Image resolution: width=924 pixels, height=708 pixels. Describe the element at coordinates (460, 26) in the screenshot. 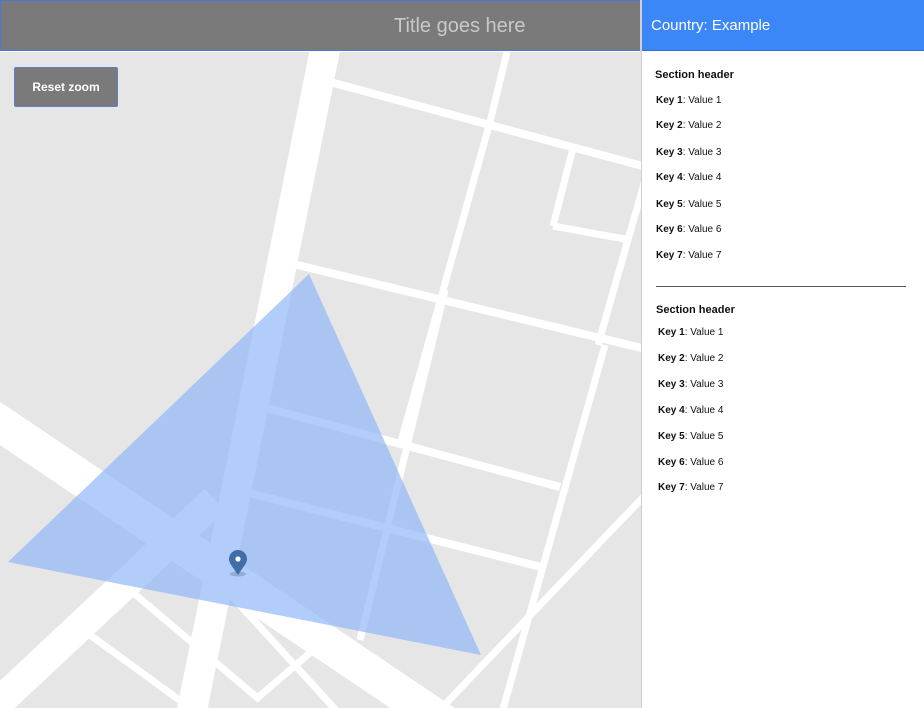

I see `page-title: Title goes here` at that location.